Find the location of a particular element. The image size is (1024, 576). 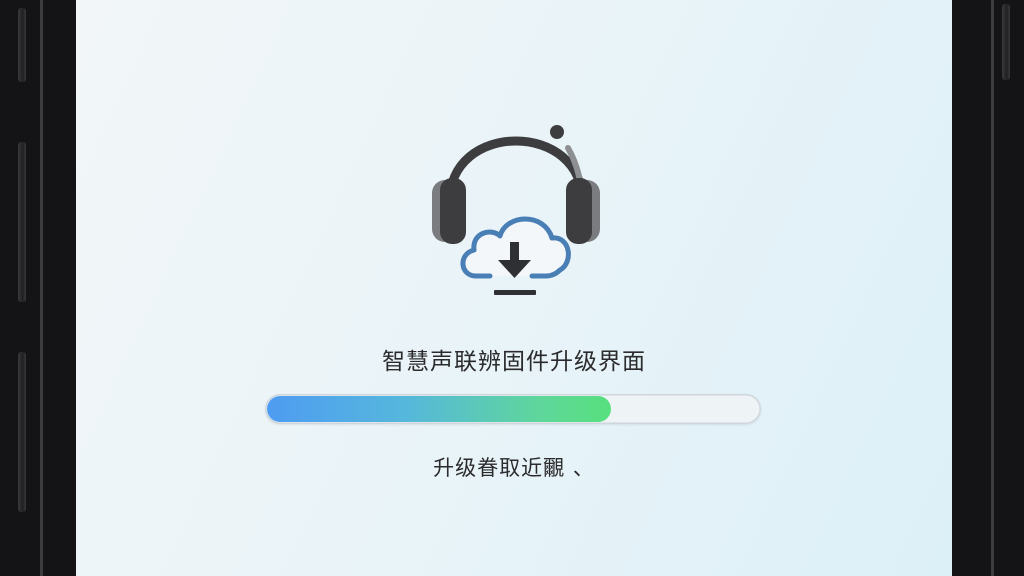

side-button-top-left is located at coordinates (22, 45).